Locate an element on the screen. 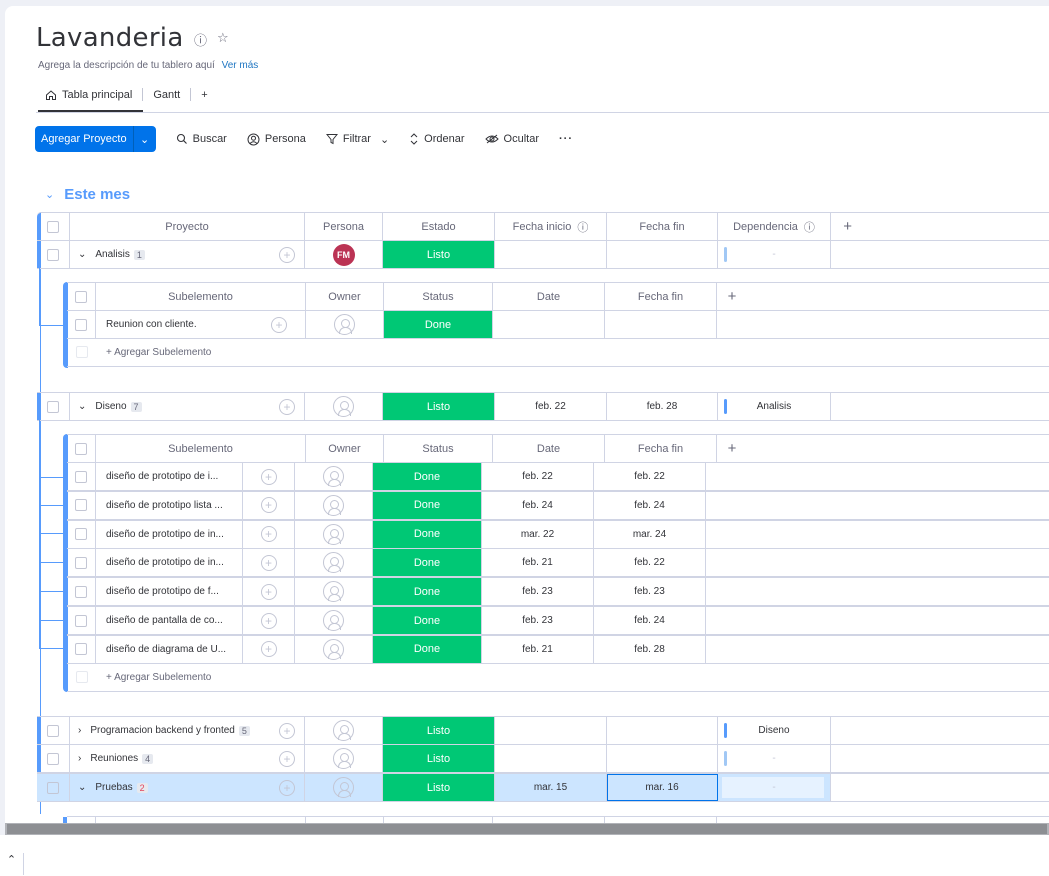 The image size is (1049, 876). col-header-person: Persona is located at coordinates (344, 226).